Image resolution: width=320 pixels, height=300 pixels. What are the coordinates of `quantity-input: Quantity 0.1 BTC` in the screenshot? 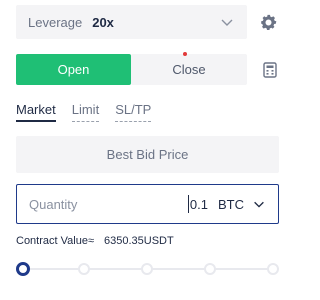 It's located at (147, 204).